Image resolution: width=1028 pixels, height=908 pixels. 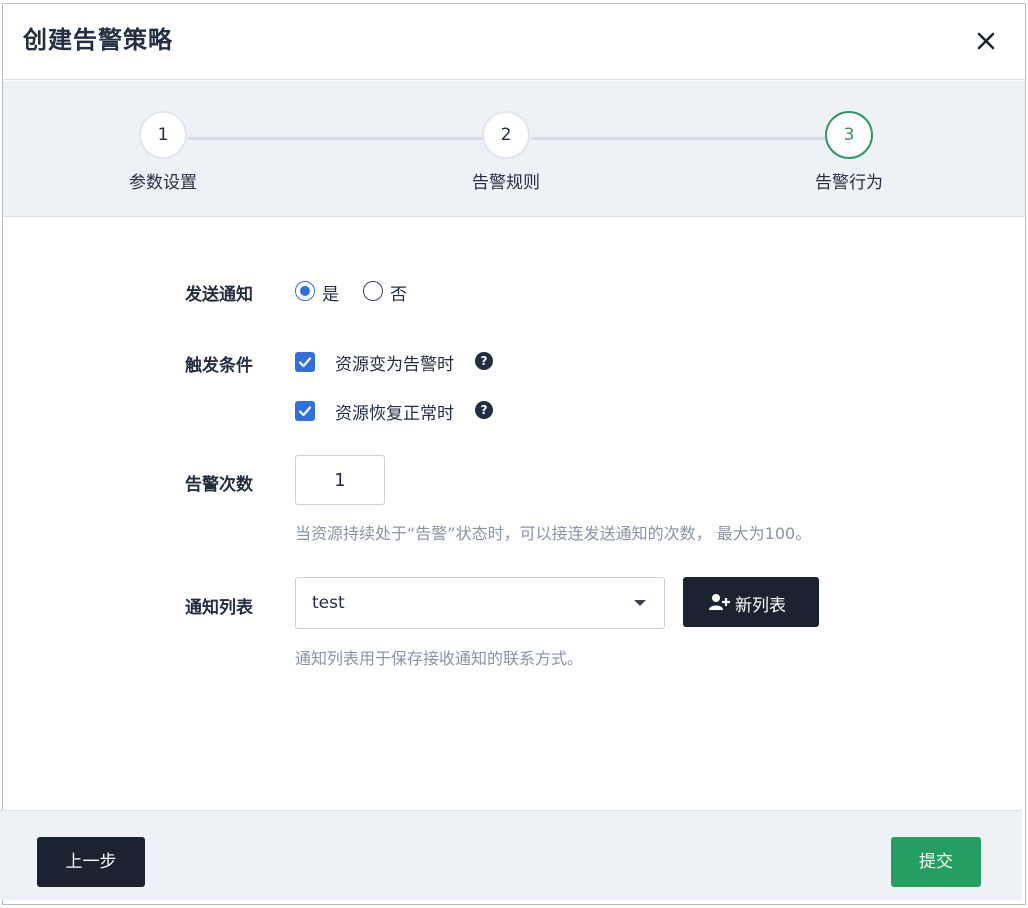 What do you see at coordinates (720, 604) in the screenshot?
I see `add-user-icon` at bounding box center [720, 604].